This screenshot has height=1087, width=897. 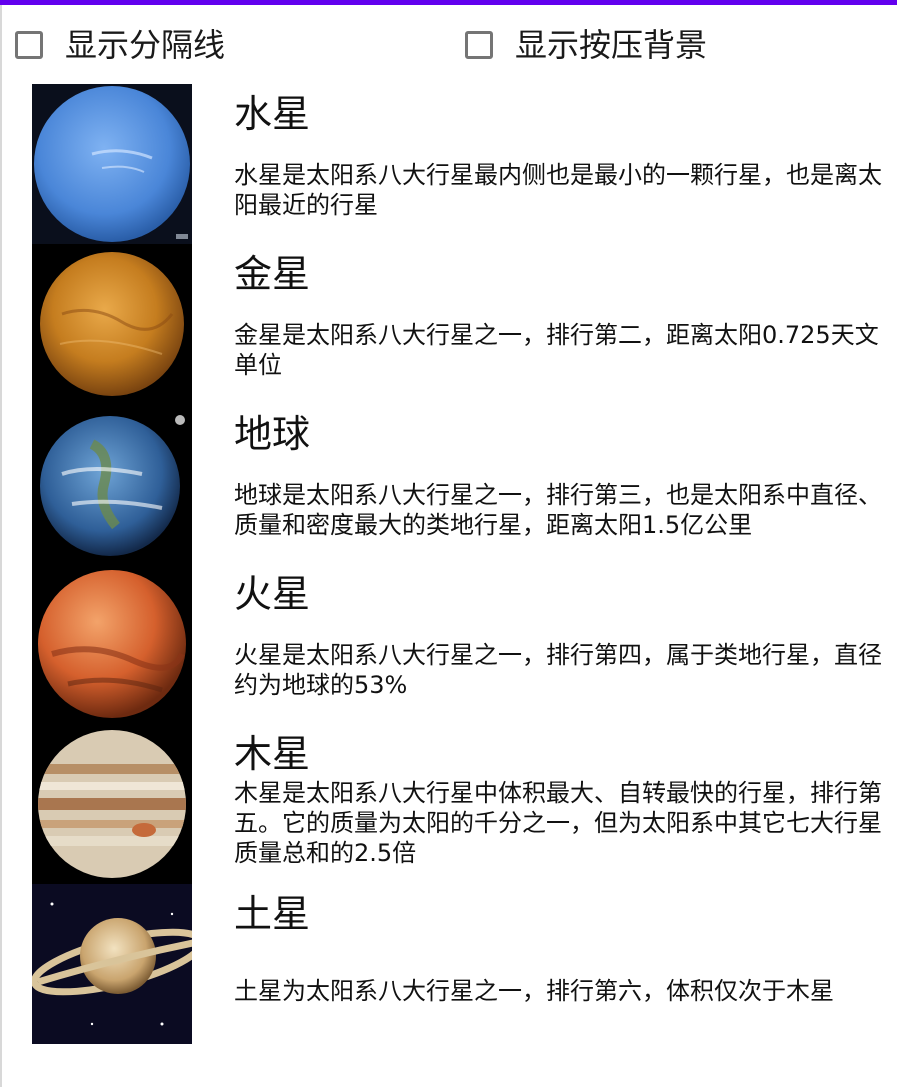 What do you see at coordinates (29, 45) in the screenshot?
I see `show-divider-checkbox` at bounding box center [29, 45].